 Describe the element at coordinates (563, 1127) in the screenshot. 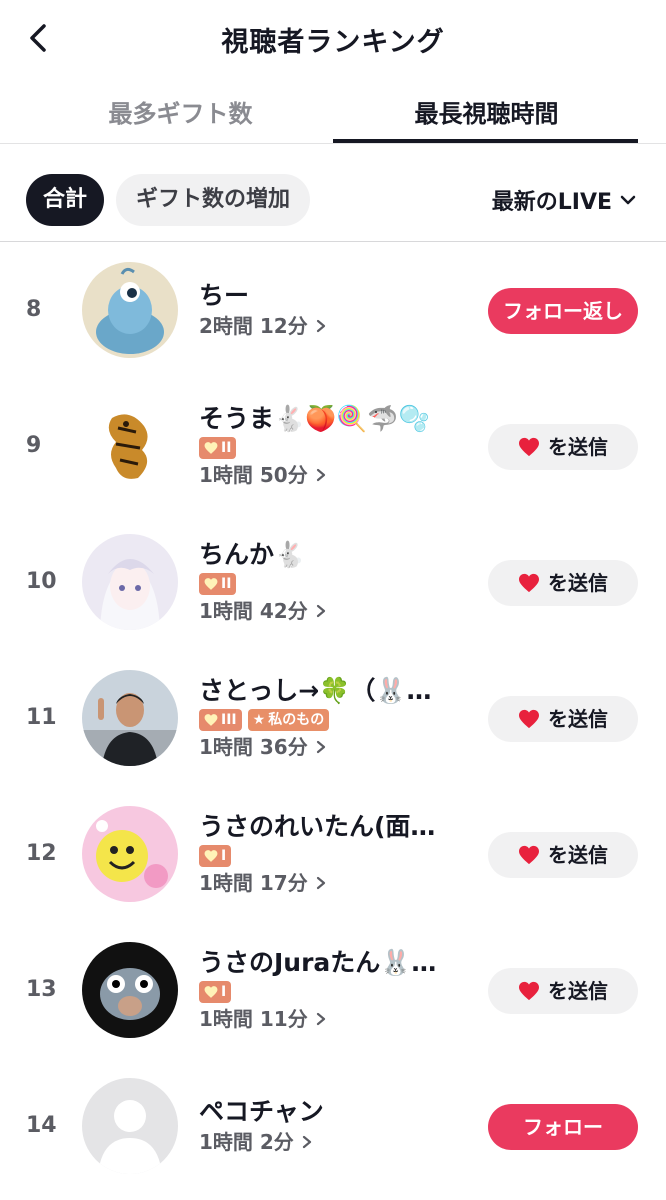

I see `follow-button: フォロー` at that location.